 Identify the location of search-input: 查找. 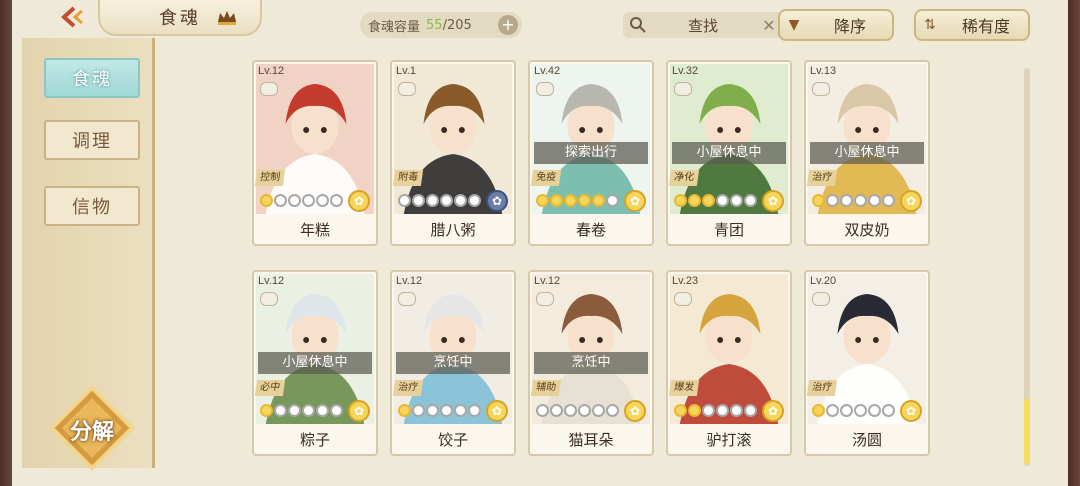
(703, 25).